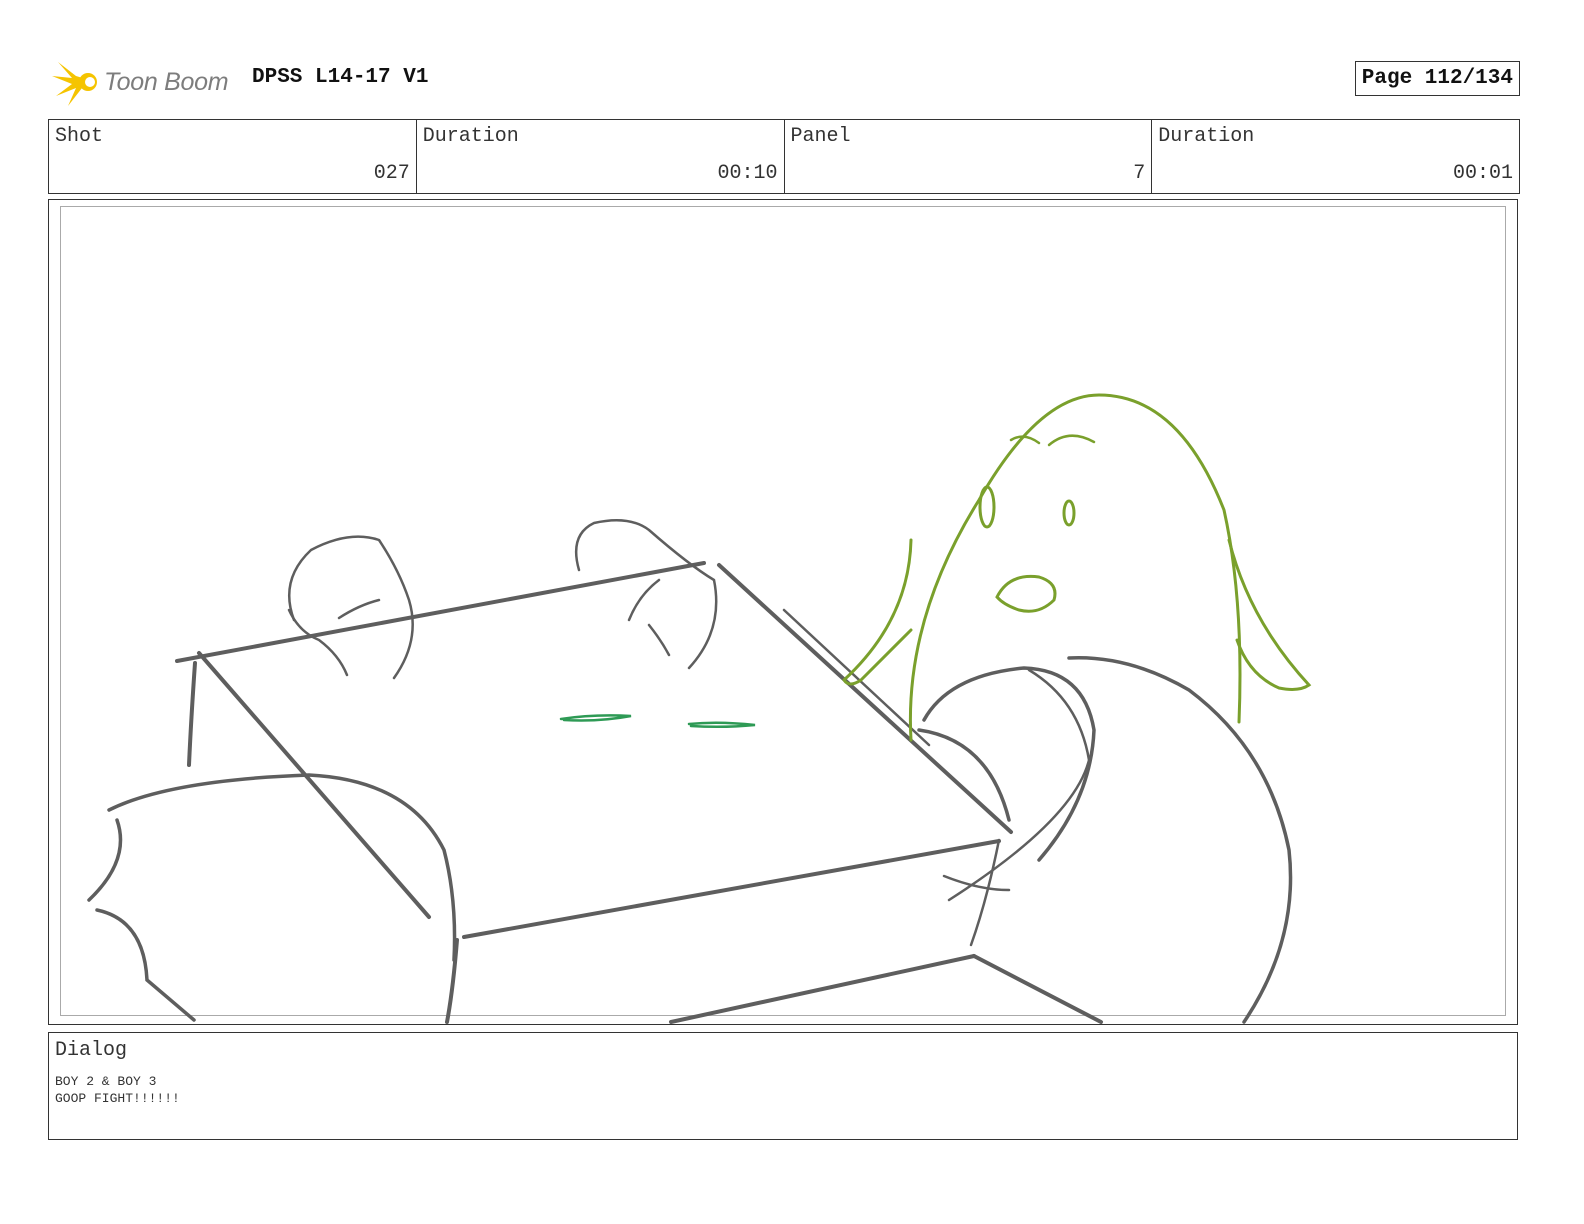 This screenshot has width=1584, height=1224. What do you see at coordinates (1335, 156) in the screenshot?
I see `panel-duration-cell: Duration 00:01` at bounding box center [1335, 156].